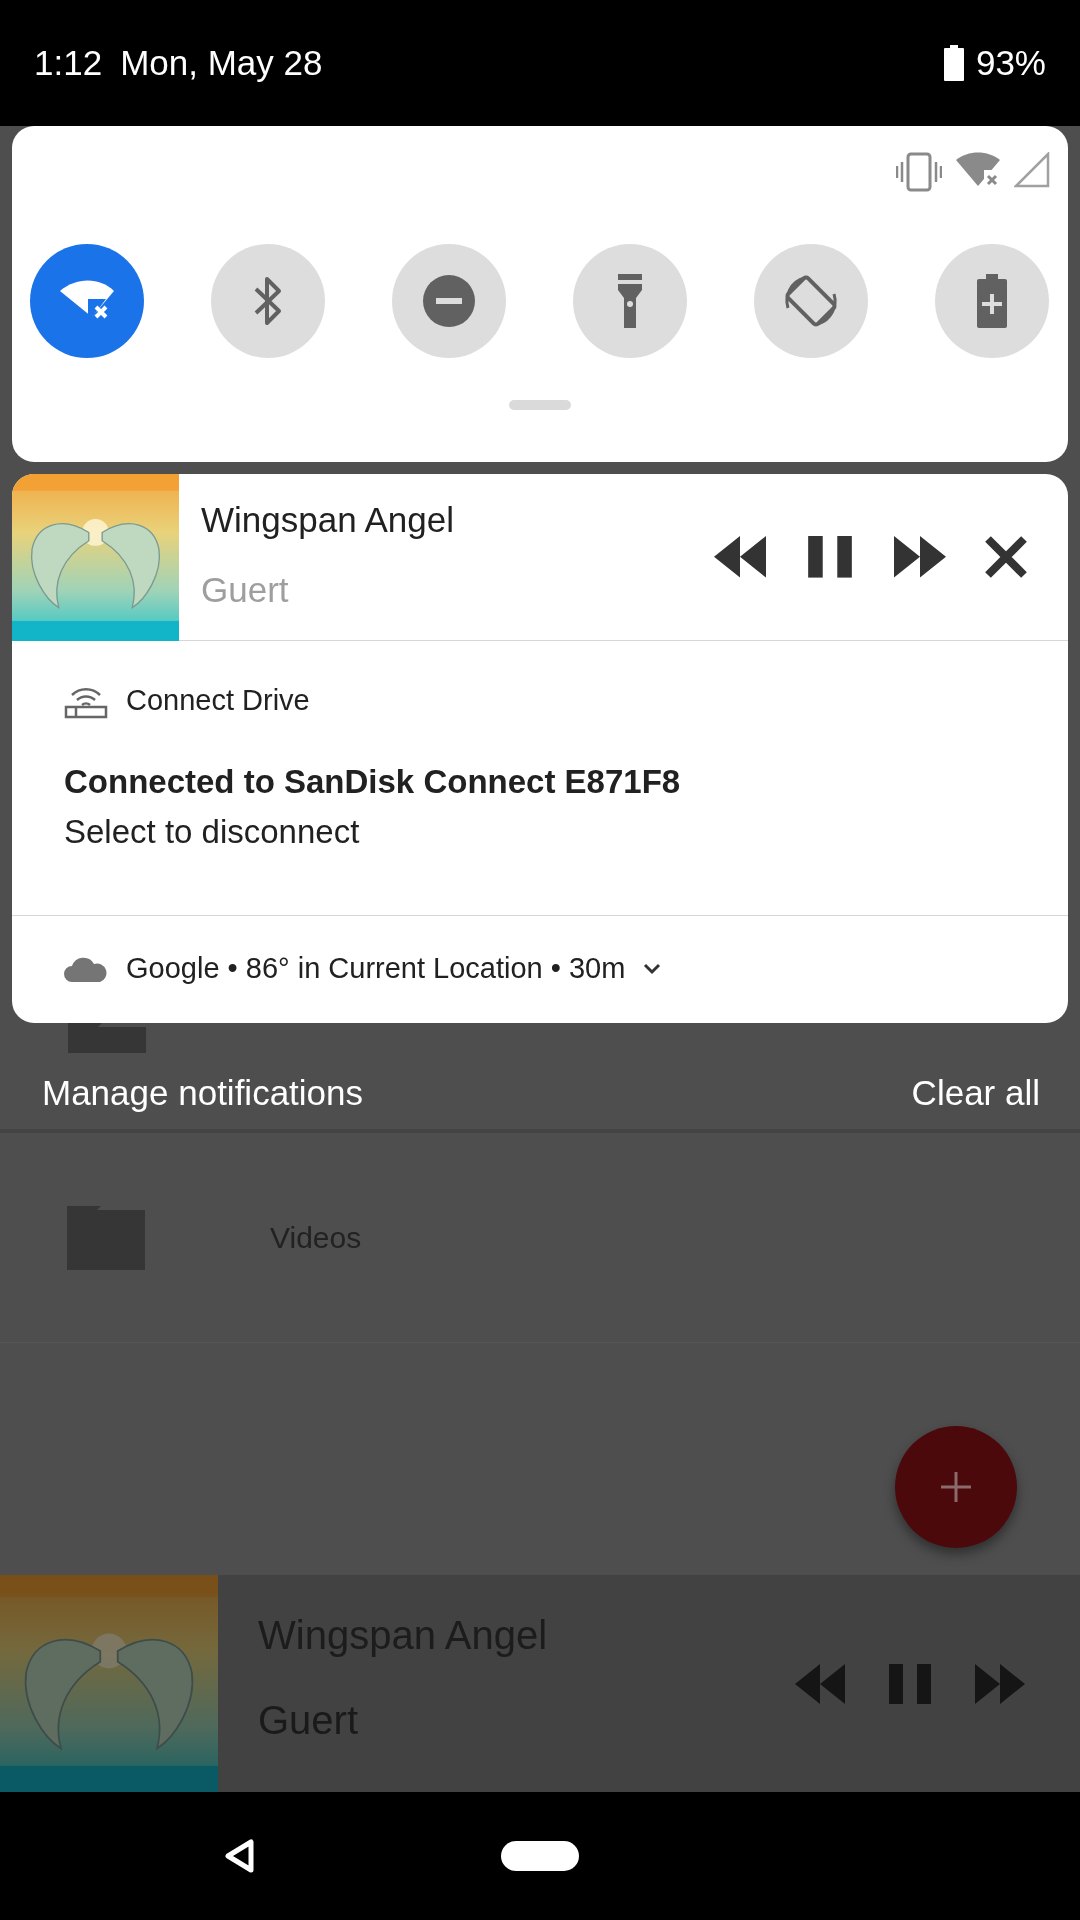  What do you see at coordinates (540, 405) in the screenshot?
I see `drag-handle` at bounding box center [540, 405].